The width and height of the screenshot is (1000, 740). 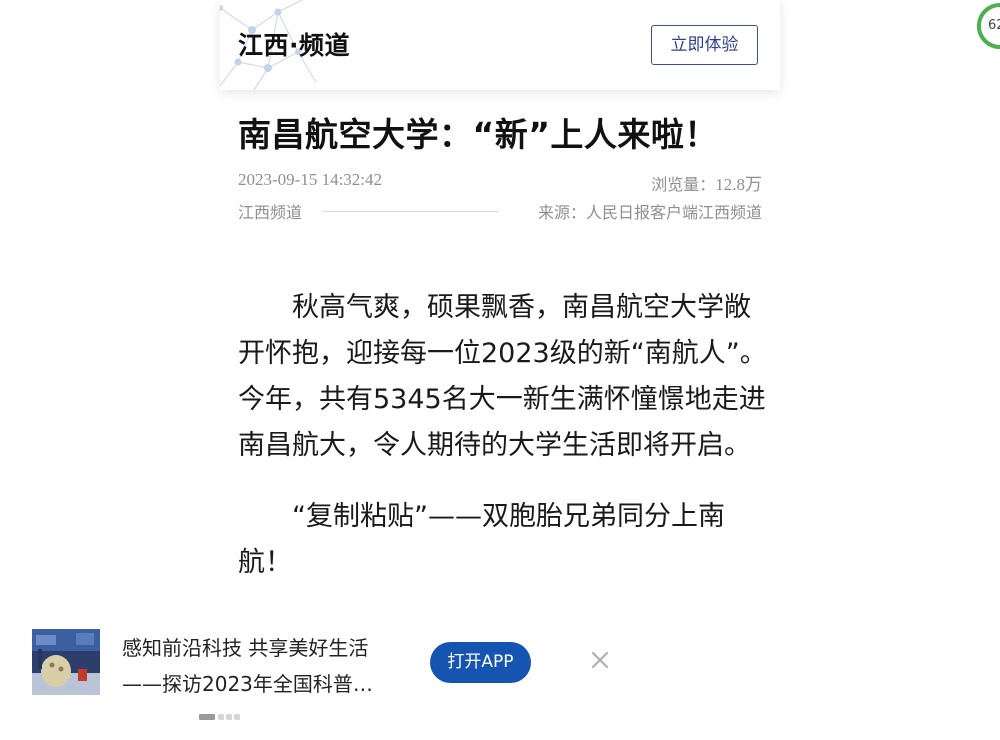 What do you see at coordinates (500, 182) in the screenshot?
I see `article-meta-row: 2023-09-15 14:32:42 浏览量：12.8万` at bounding box center [500, 182].